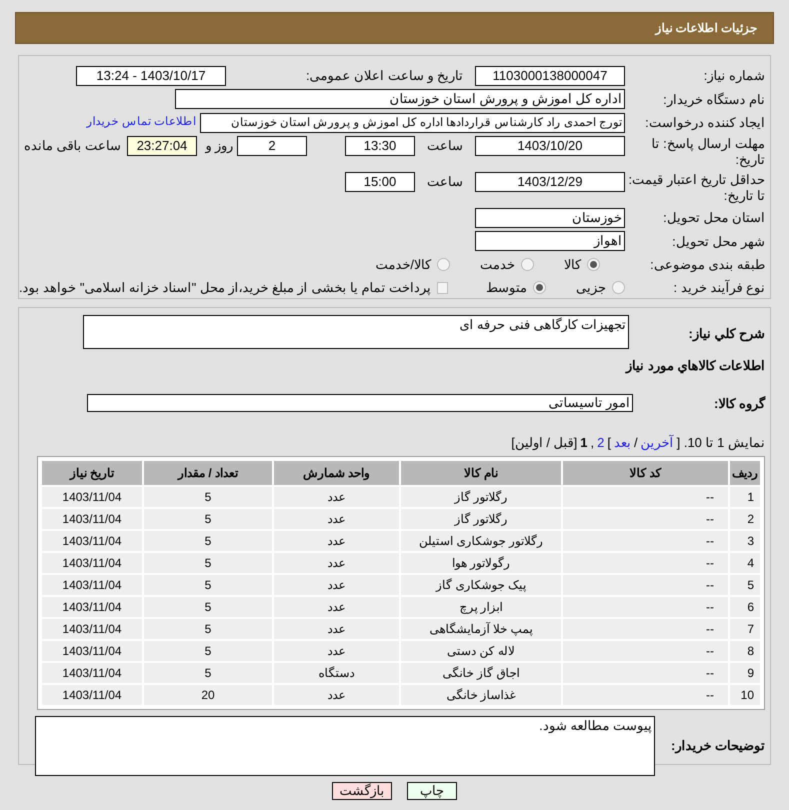  What do you see at coordinates (707, 265) in the screenshot?
I see `field-label: طبقه بندی موضوعی:` at bounding box center [707, 265].